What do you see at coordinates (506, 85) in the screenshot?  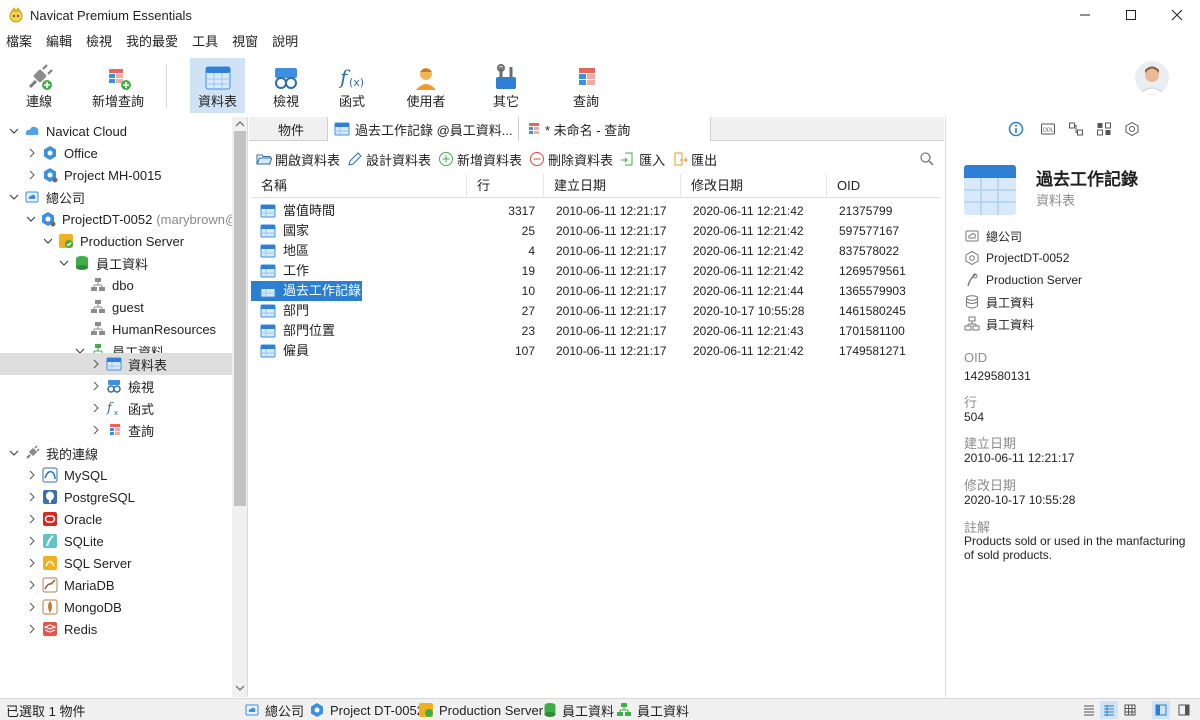 I see `others-button: 其它` at bounding box center [506, 85].